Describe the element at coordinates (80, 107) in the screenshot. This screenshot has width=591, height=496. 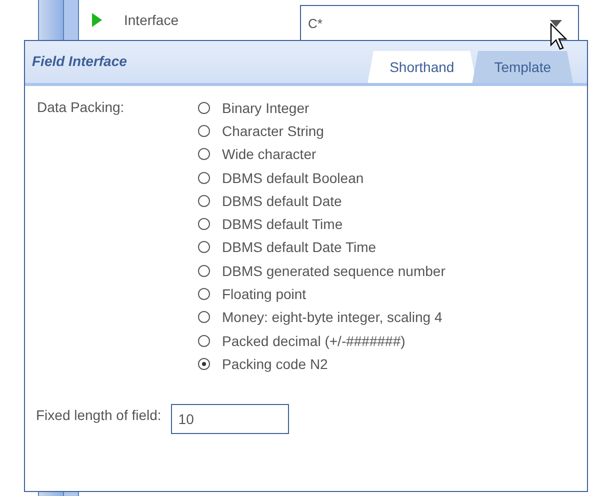
I see `packing-label: Data Packing:` at that location.